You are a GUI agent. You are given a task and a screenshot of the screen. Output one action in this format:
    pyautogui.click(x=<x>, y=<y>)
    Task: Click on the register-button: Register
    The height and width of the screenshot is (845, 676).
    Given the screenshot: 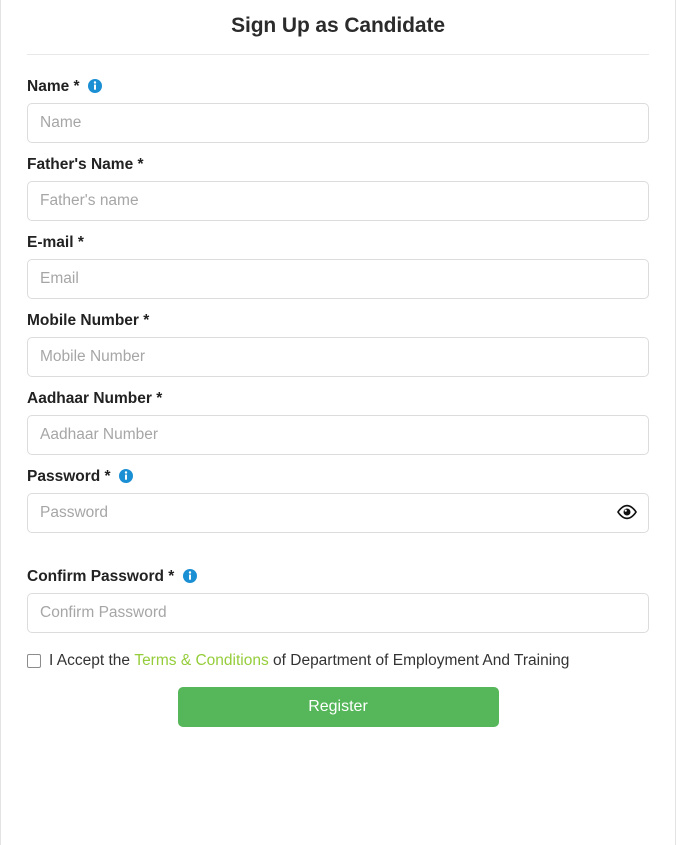 What is the action you would take?
    pyautogui.click(x=338, y=707)
    